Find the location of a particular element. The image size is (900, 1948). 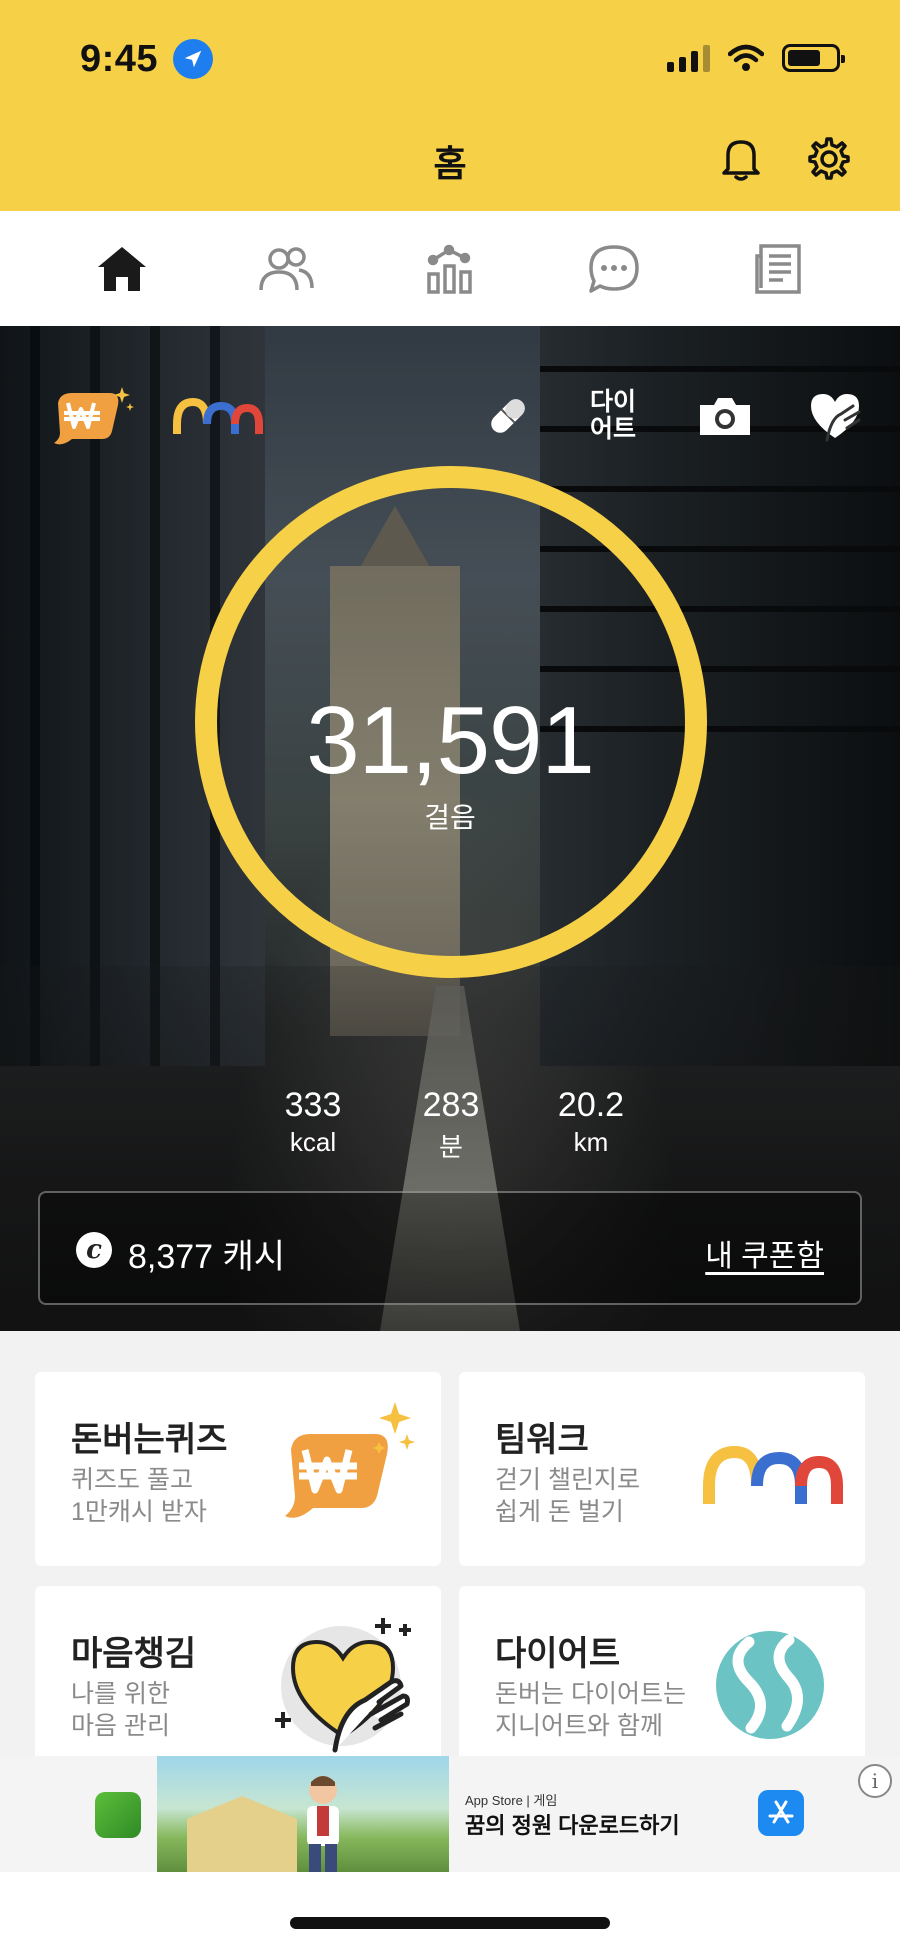

newspaper-icon is located at coordinates (778, 268).